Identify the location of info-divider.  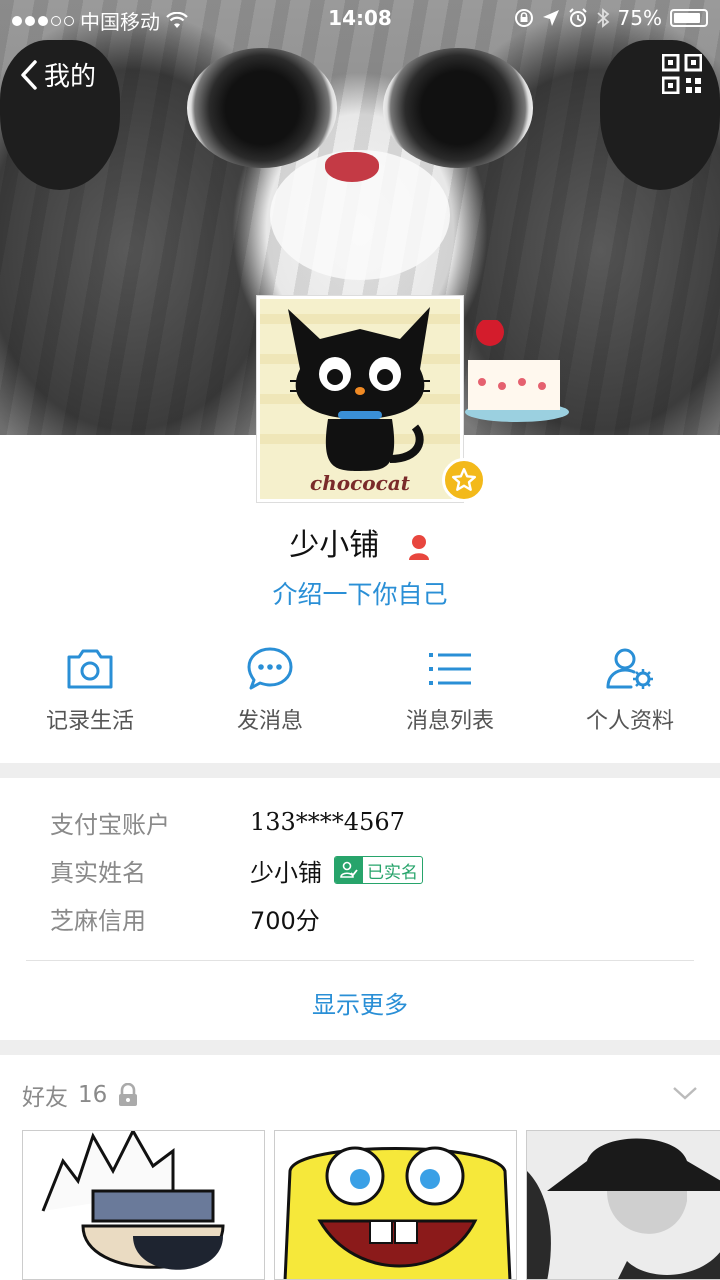
(360, 960).